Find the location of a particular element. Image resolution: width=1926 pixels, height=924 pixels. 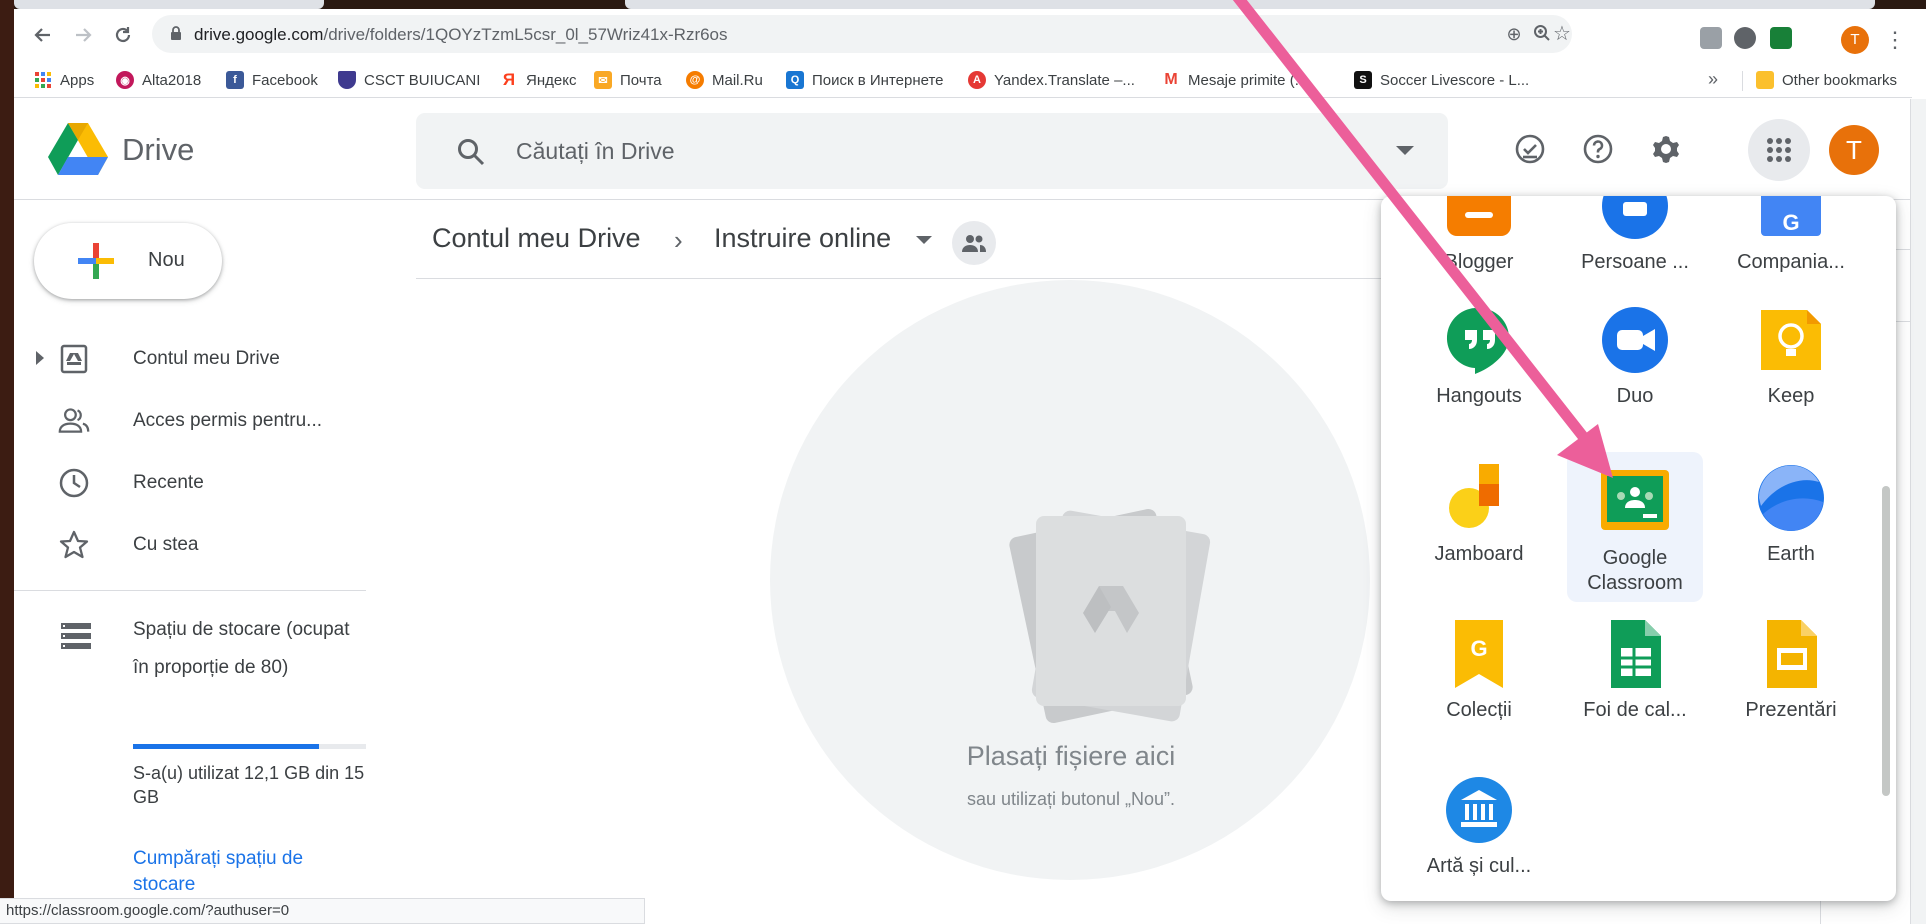

bookmark-label: Яндекс is located at coordinates (551, 80).